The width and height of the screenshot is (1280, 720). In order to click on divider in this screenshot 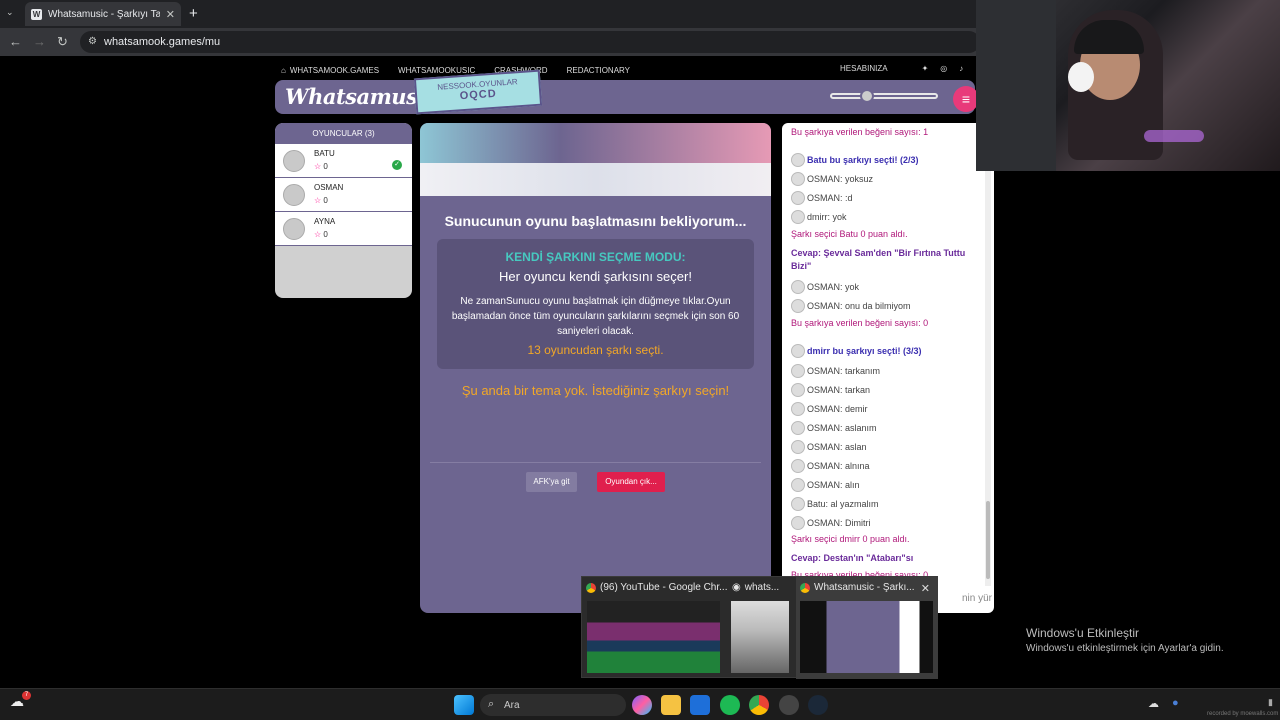, I will do `click(595, 462)`.